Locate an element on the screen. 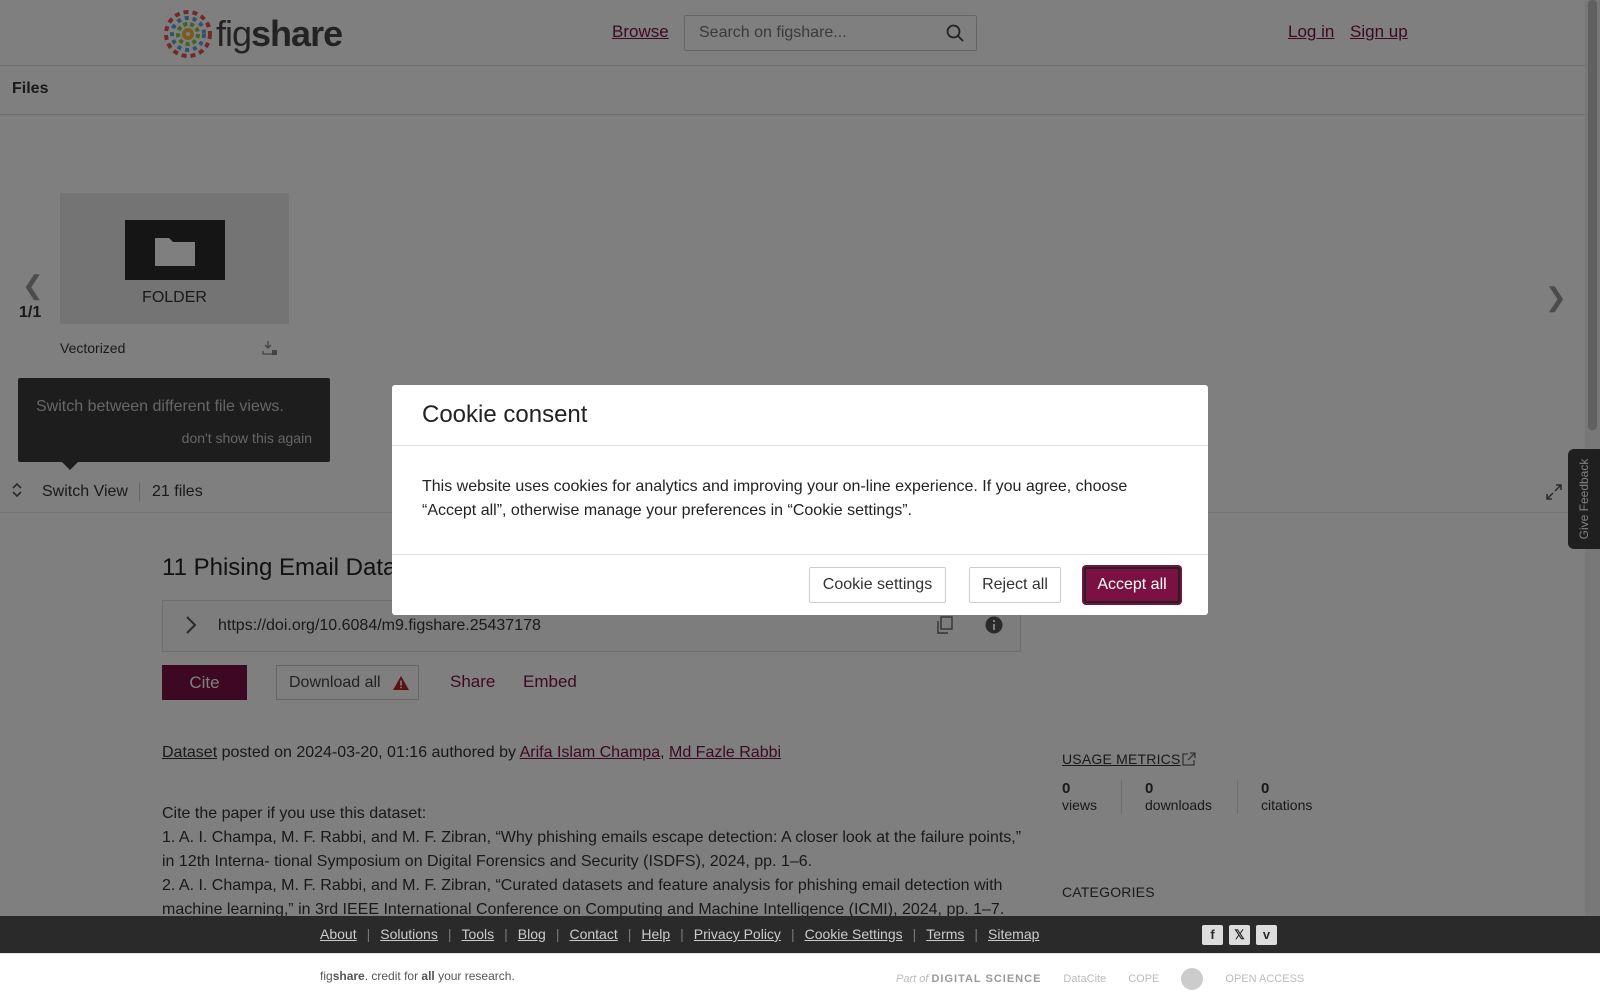 Image resolution: width=1600 pixels, height=1000 pixels. footer-tagline: figshare. credit for all your research. is located at coordinates (417, 976).